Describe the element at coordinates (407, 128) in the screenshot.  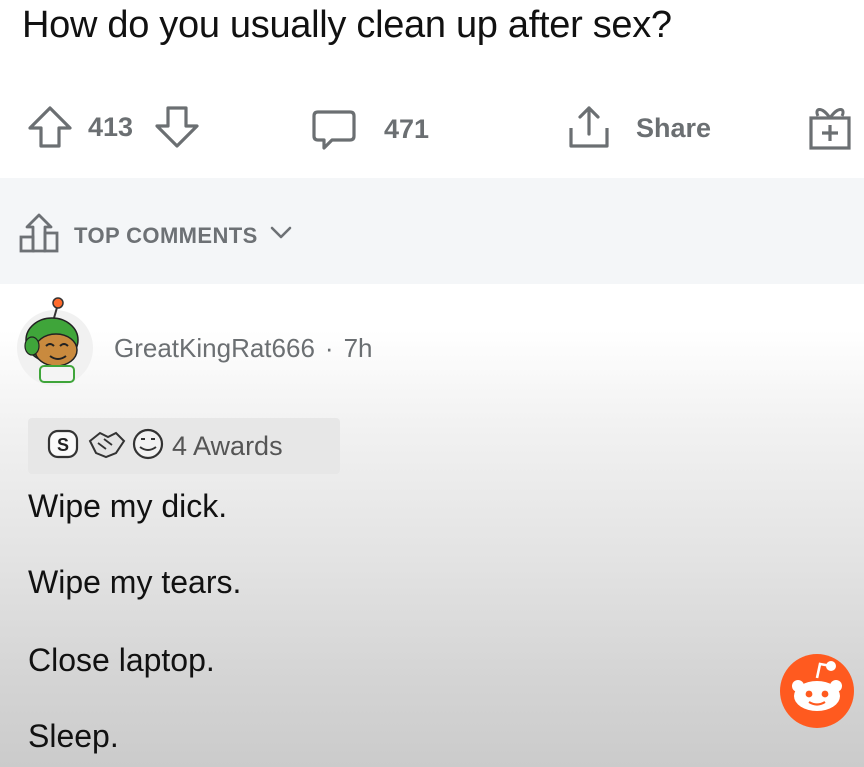
I see `comment-count: 471` at that location.